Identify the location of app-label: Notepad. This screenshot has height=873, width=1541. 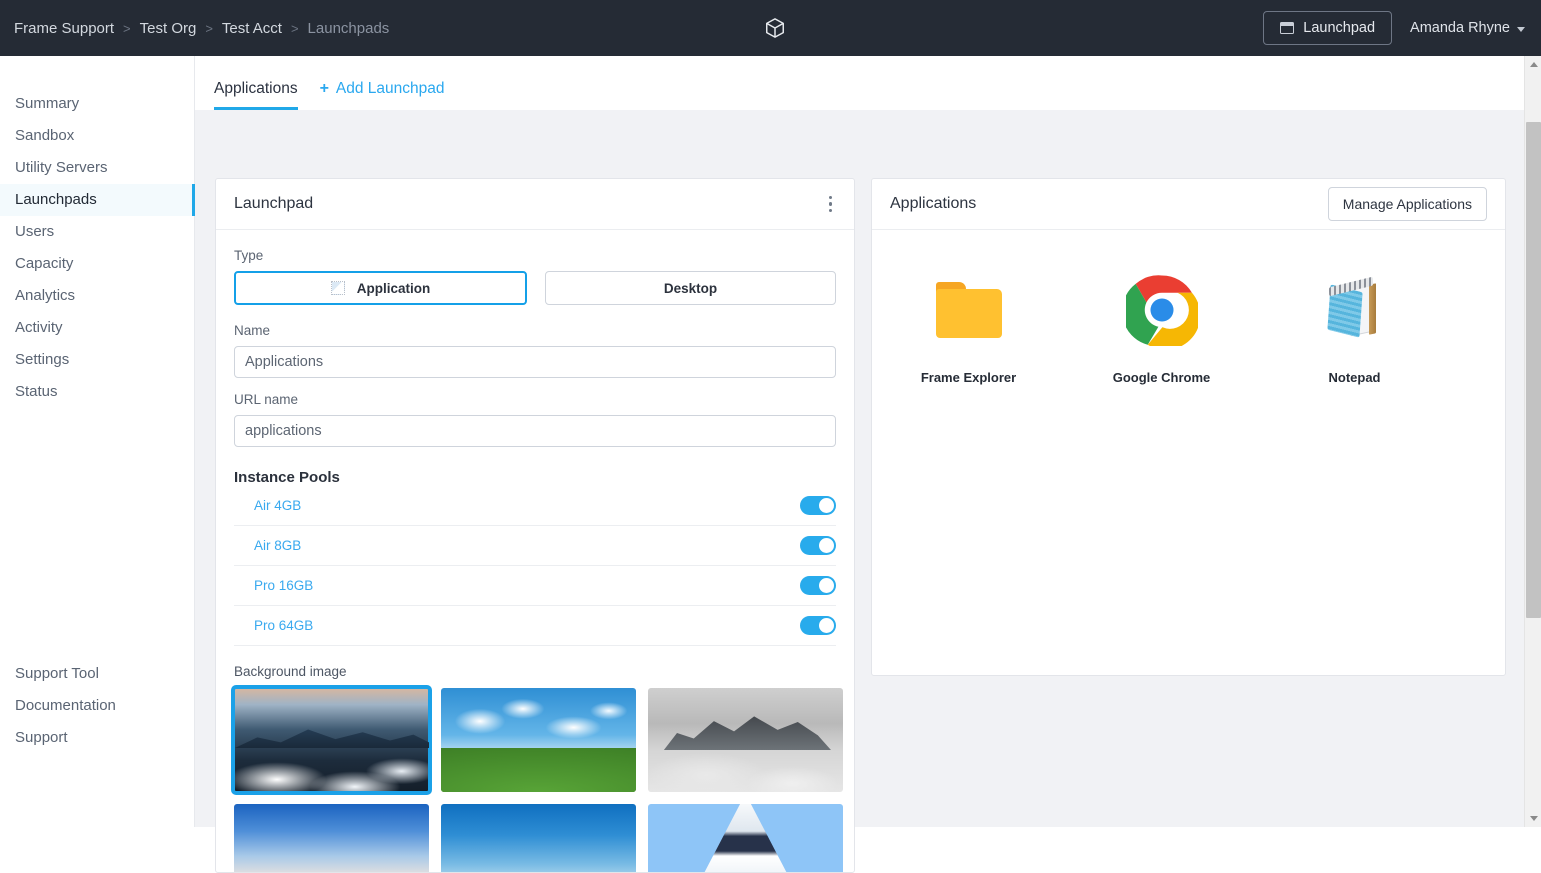
(1354, 377).